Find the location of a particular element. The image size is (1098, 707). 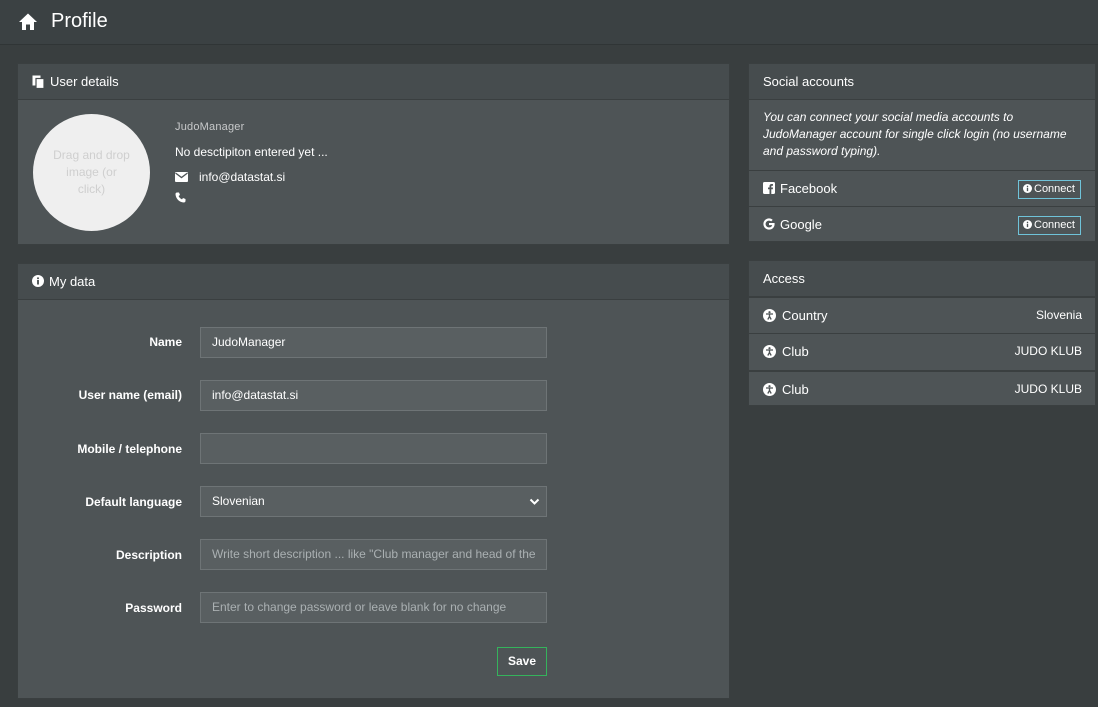

facebook-icon is located at coordinates (769, 188).